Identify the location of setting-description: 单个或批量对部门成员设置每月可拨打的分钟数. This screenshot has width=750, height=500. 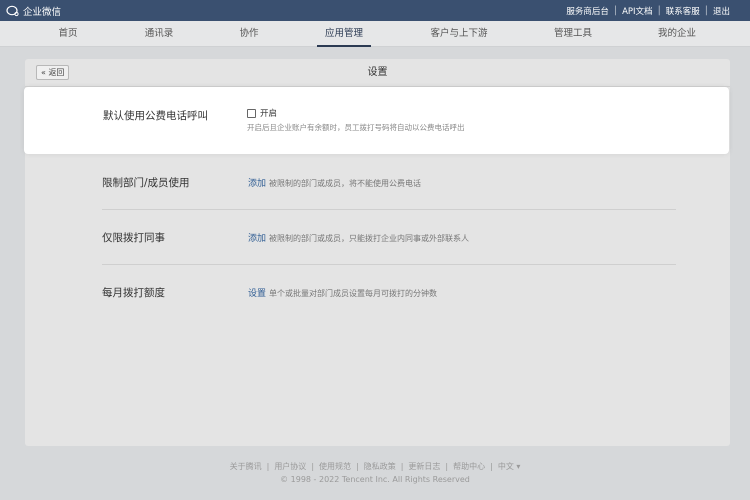
(353, 293).